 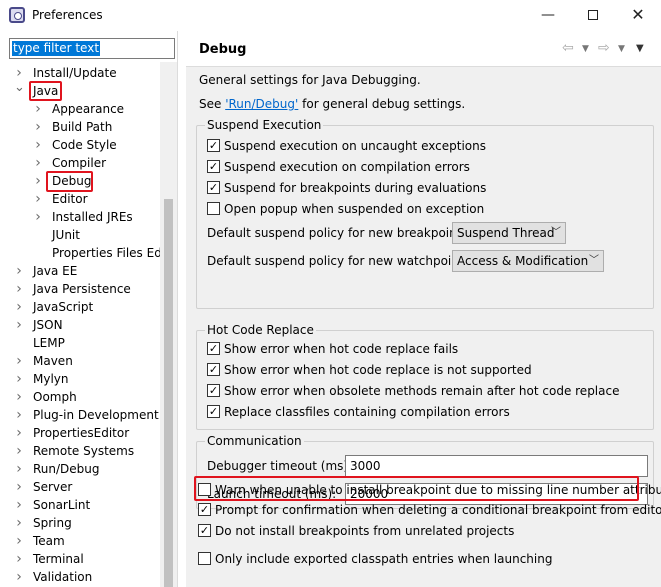 I want to click on sidebar-item-label: Team, so click(x=49, y=541).